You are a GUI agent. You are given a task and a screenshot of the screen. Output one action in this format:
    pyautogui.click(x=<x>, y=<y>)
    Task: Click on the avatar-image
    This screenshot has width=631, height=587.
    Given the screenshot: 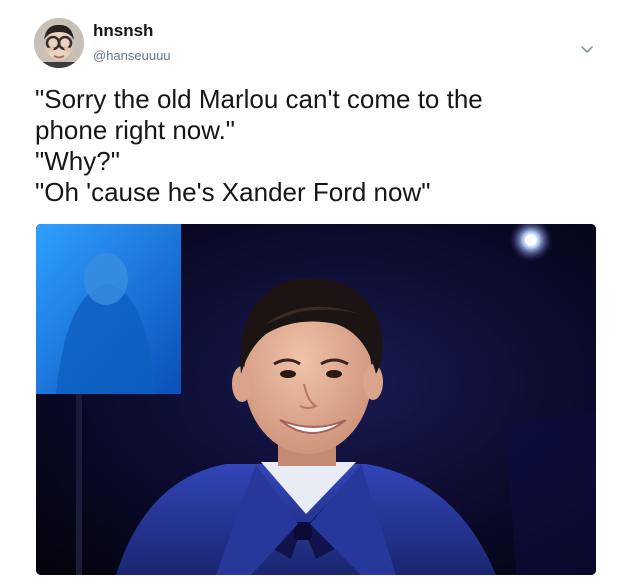 What is the action you would take?
    pyautogui.click(x=59, y=43)
    